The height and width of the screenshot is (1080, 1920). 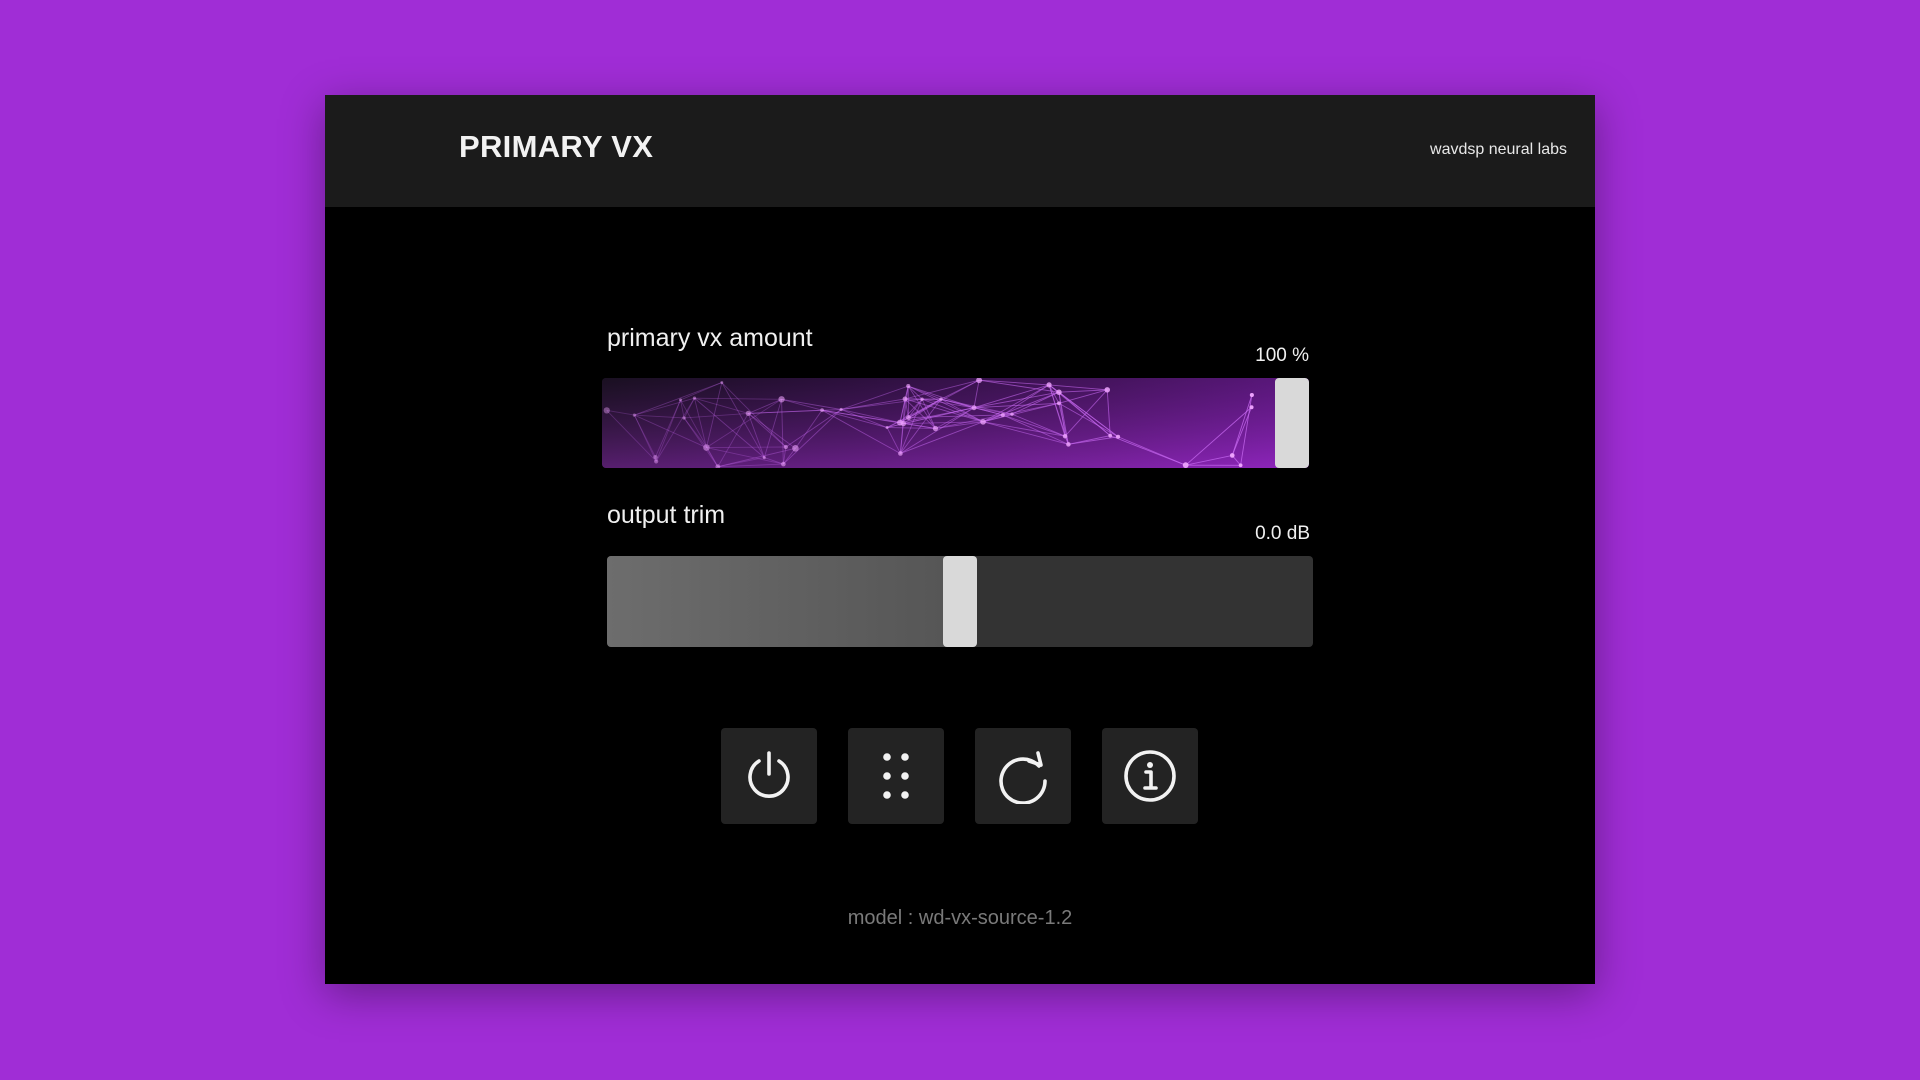 What do you see at coordinates (710, 338) in the screenshot?
I see `amount-label: primary vx amount` at bounding box center [710, 338].